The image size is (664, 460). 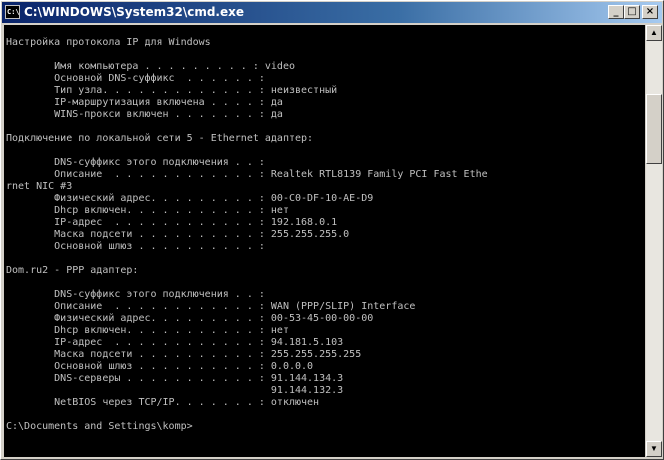 What do you see at coordinates (175, 390) in the screenshot?
I see `console-line: 91.144.132.3` at bounding box center [175, 390].